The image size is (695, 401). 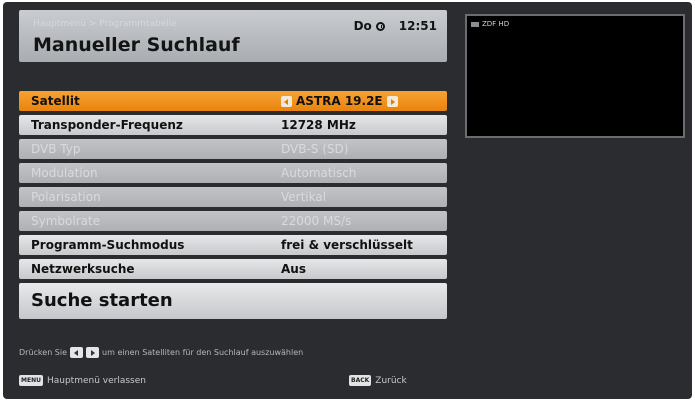 I want to click on menu-row-value: ASTRA 19.2E, so click(x=339, y=101).